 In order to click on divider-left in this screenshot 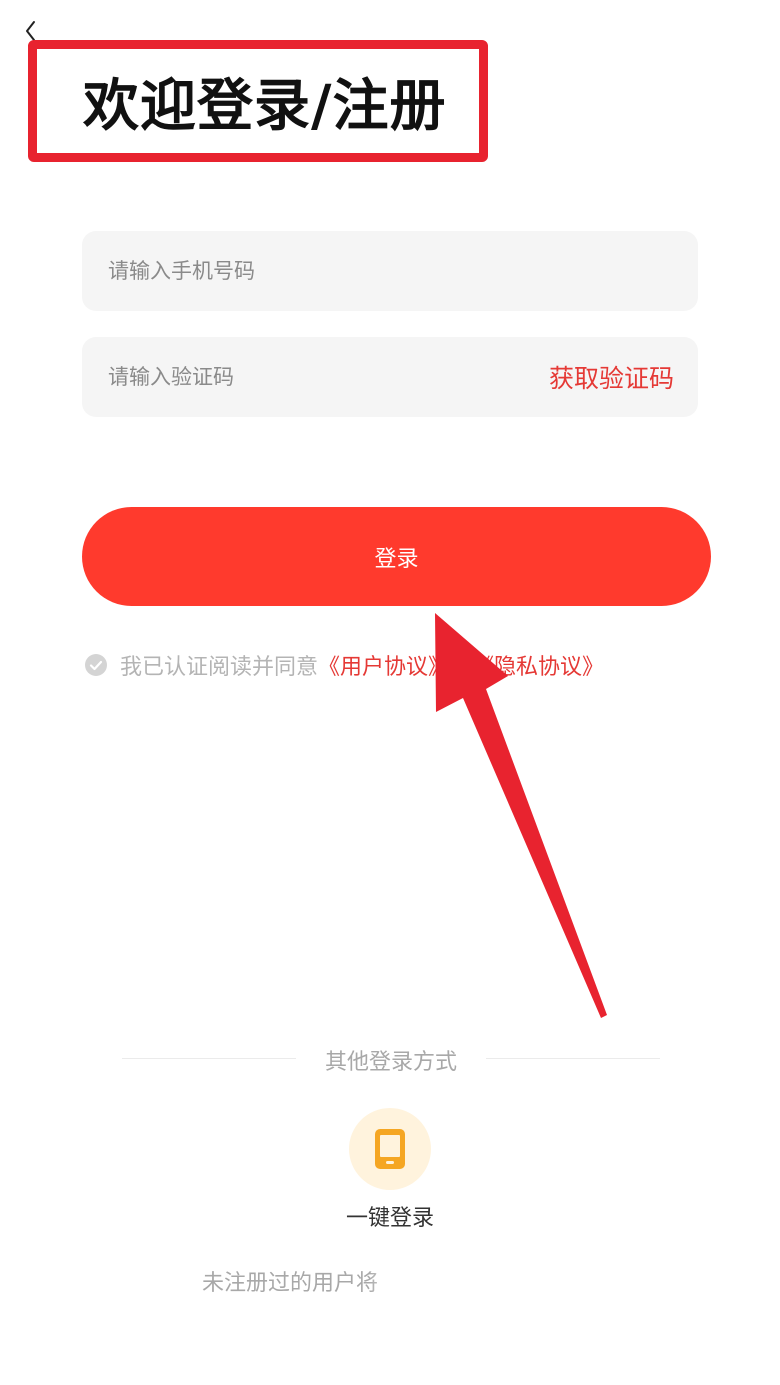, I will do `click(209, 1058)`.